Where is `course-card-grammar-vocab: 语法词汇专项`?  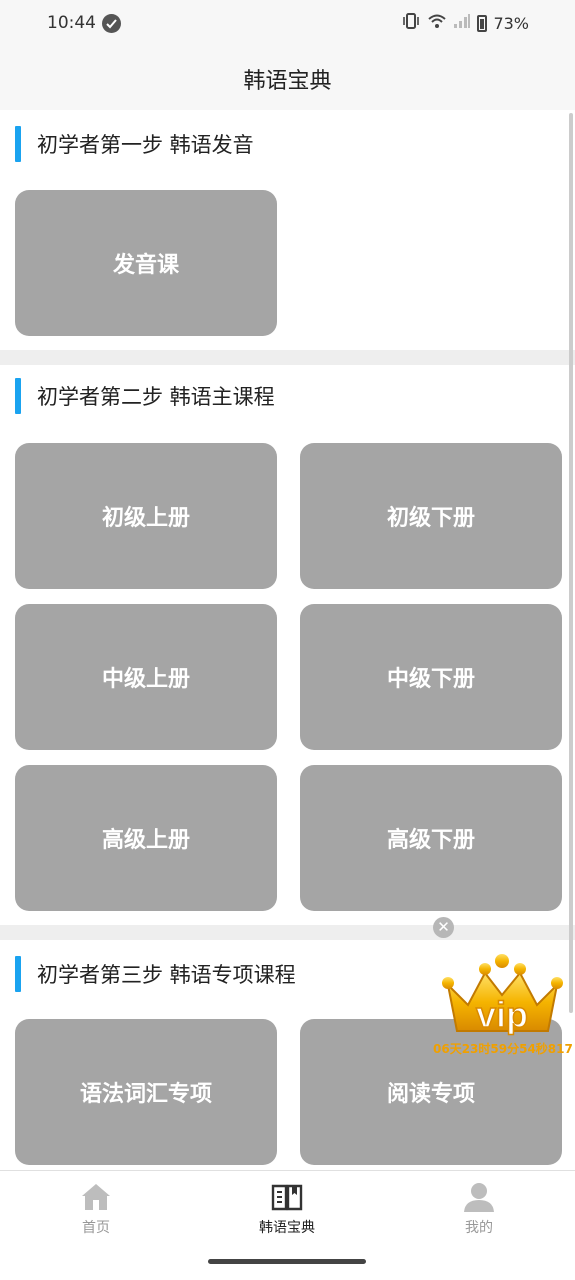 course-card-grammar-vocab: 语法词汇专项 is located at coordinates (146, 1092).